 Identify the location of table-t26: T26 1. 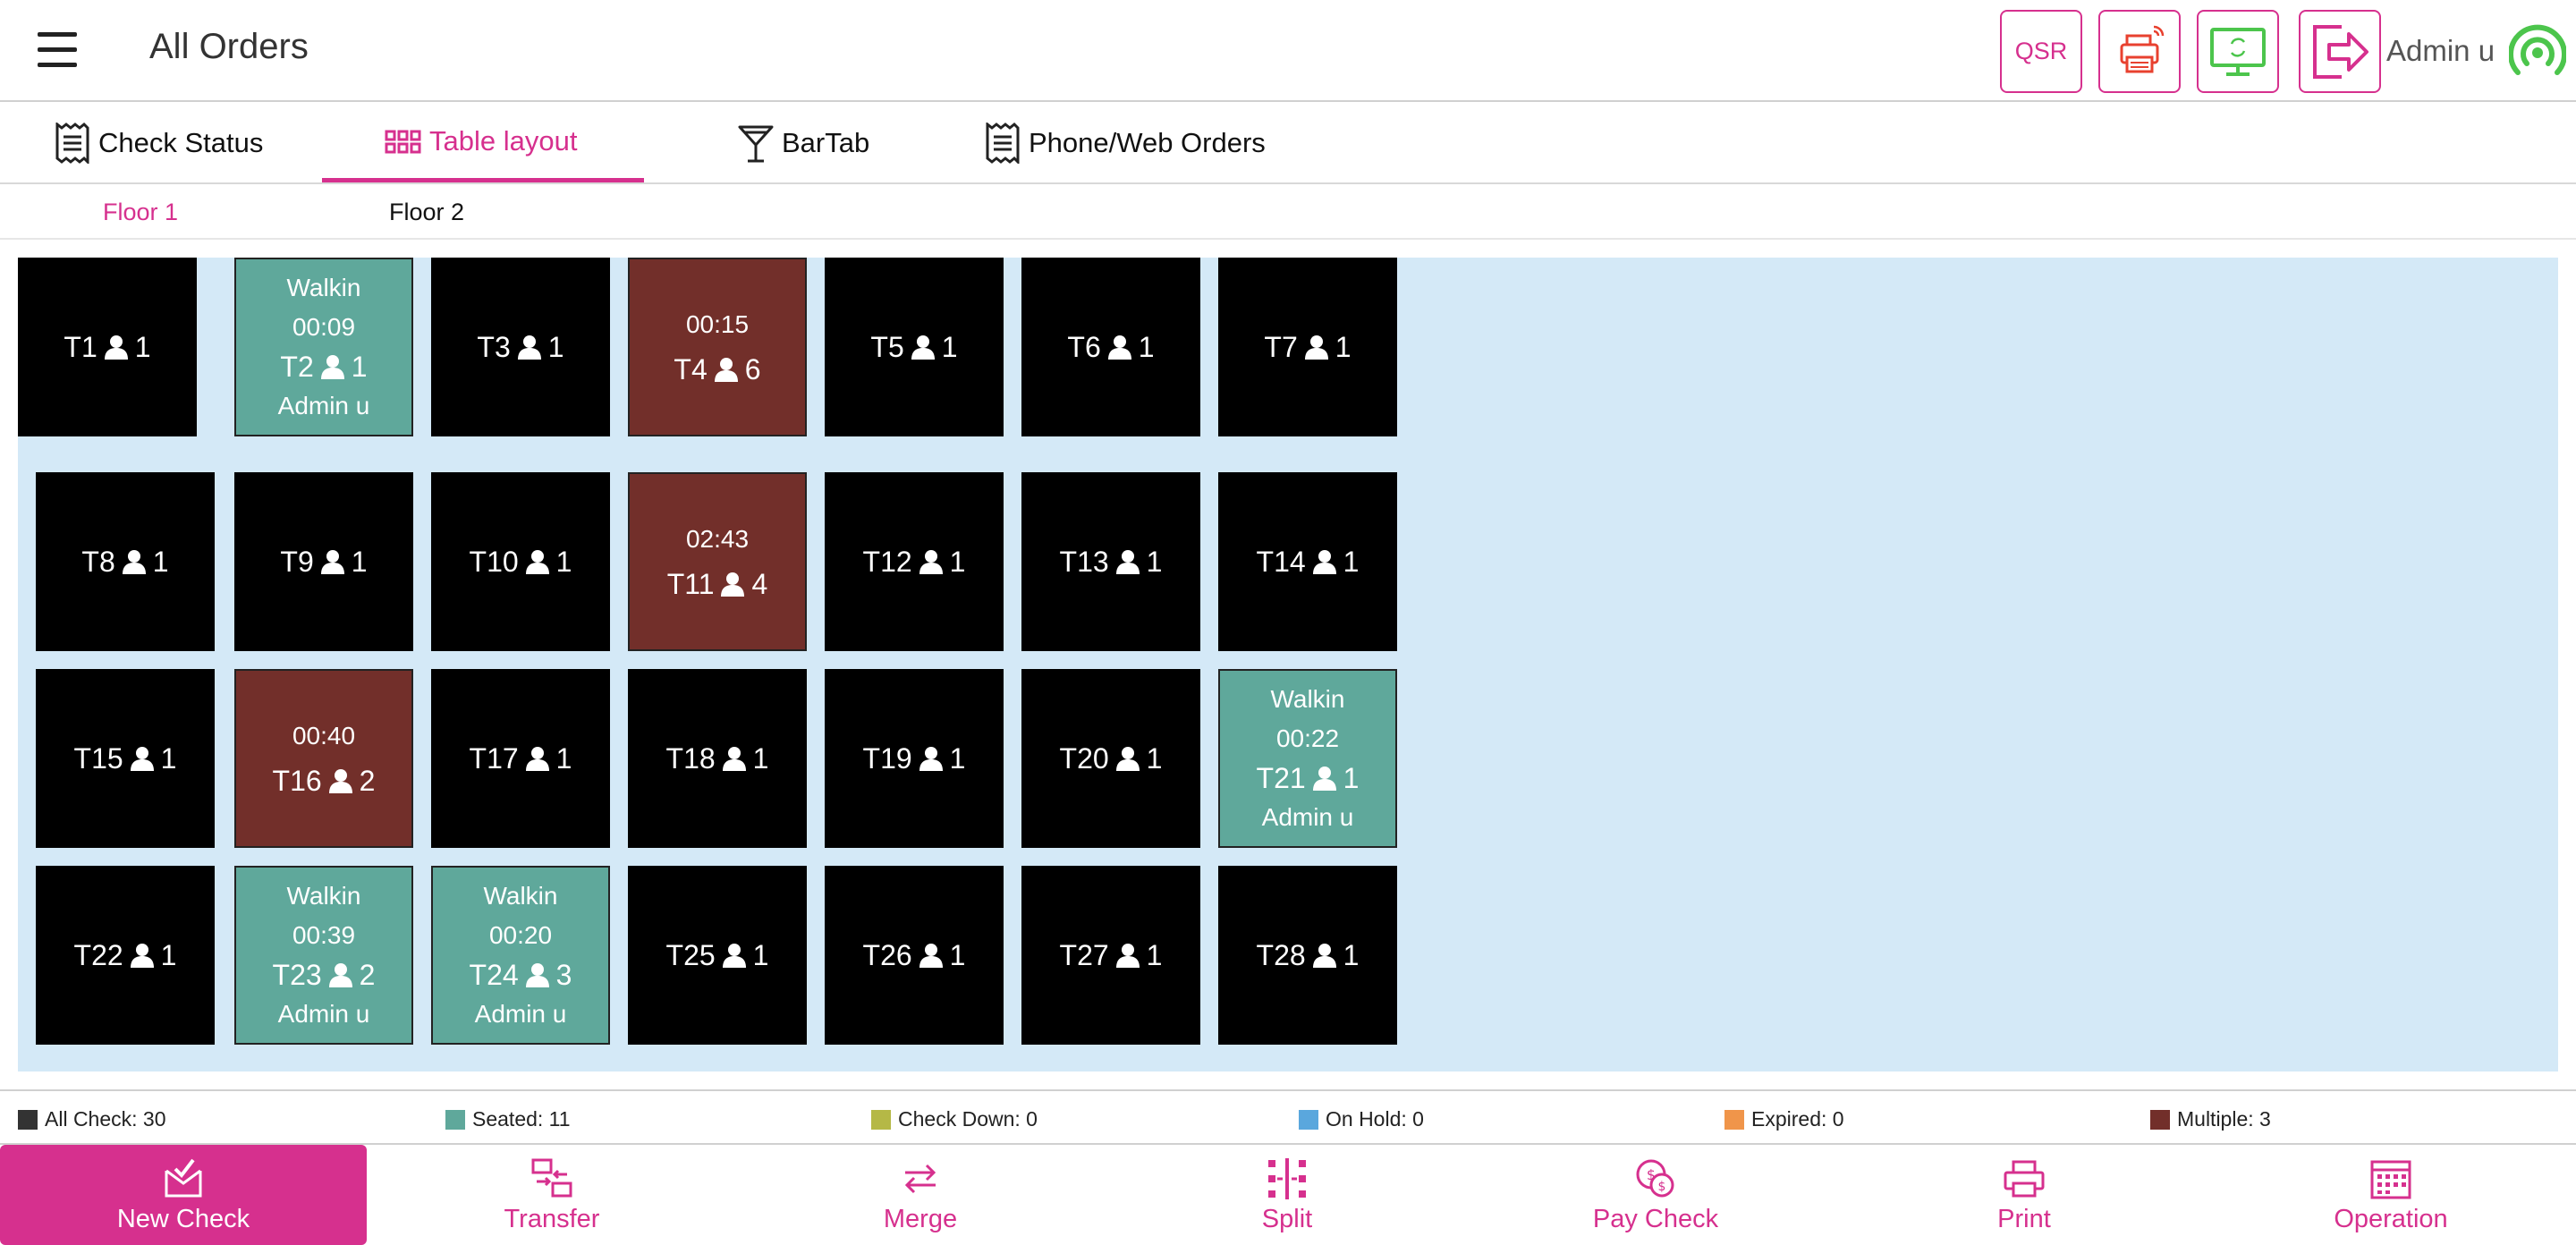
(914, 956).